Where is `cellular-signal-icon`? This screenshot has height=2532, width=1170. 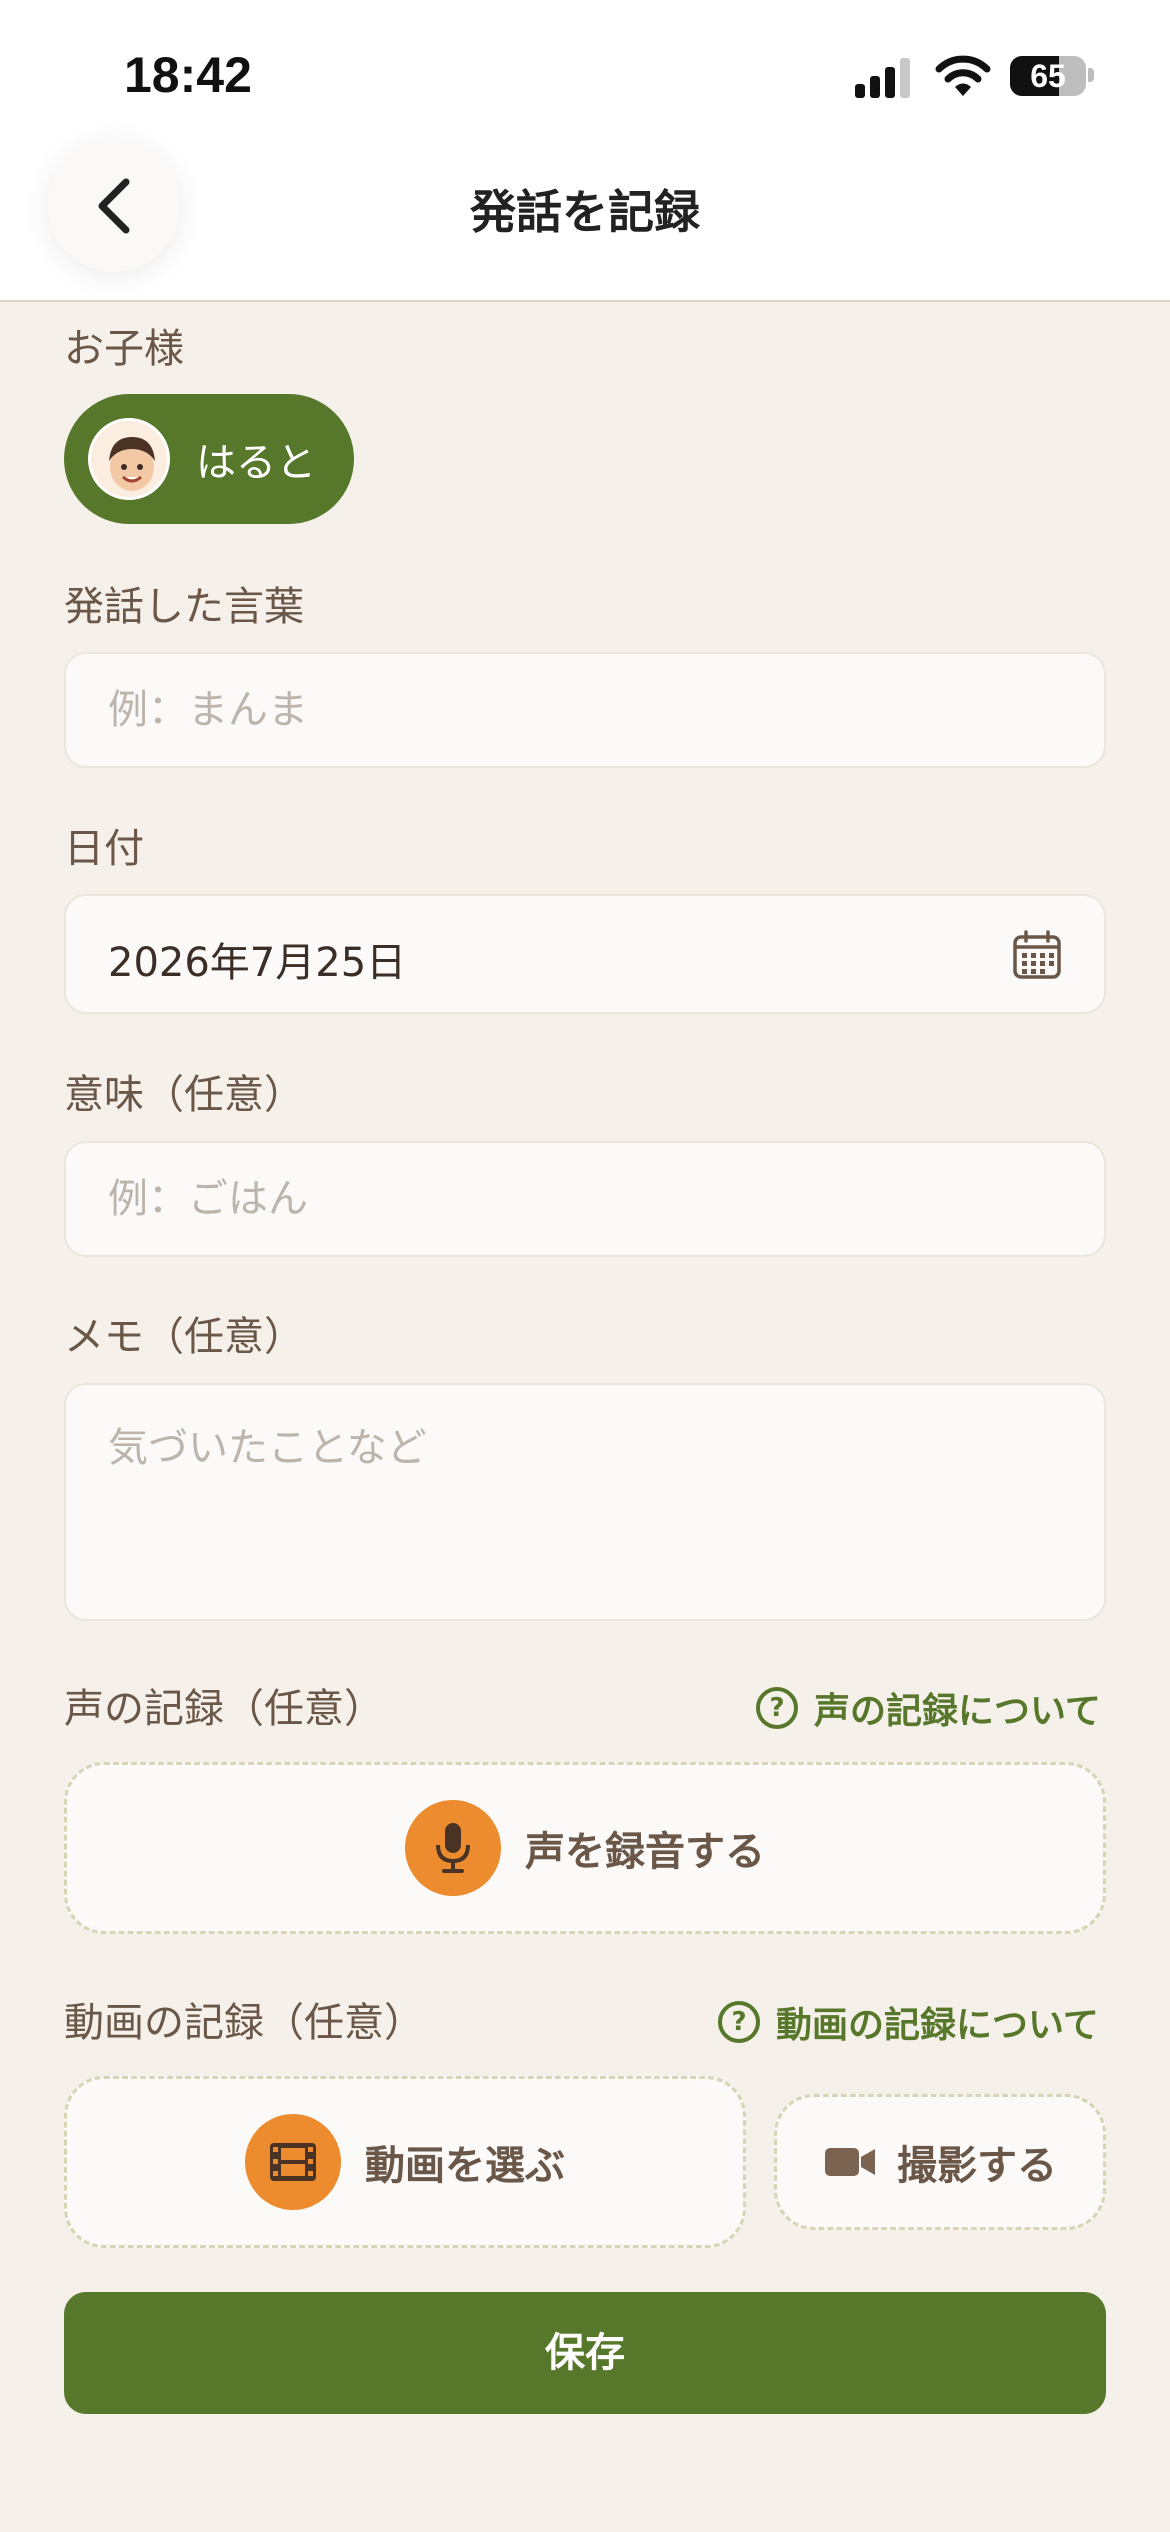 cellular-signal-icon is located at coordinates (885, 76).